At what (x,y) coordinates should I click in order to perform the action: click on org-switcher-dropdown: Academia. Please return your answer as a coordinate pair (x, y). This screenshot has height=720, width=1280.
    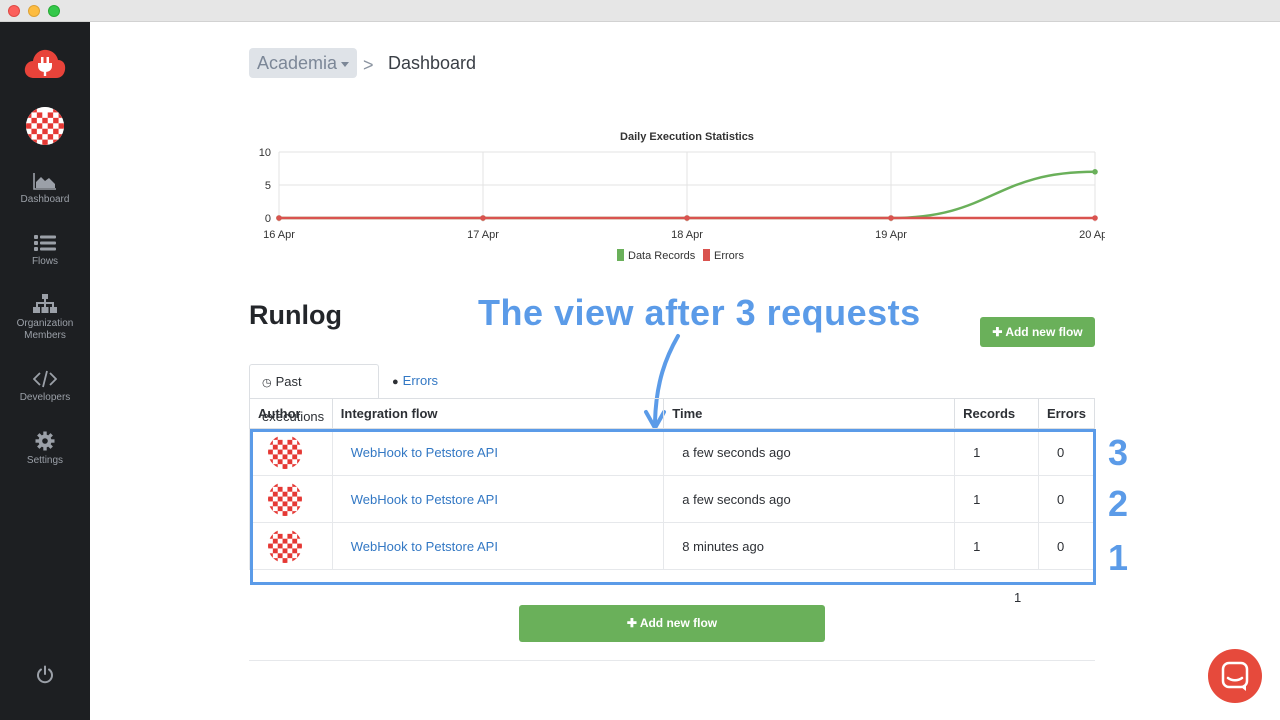
    Looking at the image, I should click on (303, 63).